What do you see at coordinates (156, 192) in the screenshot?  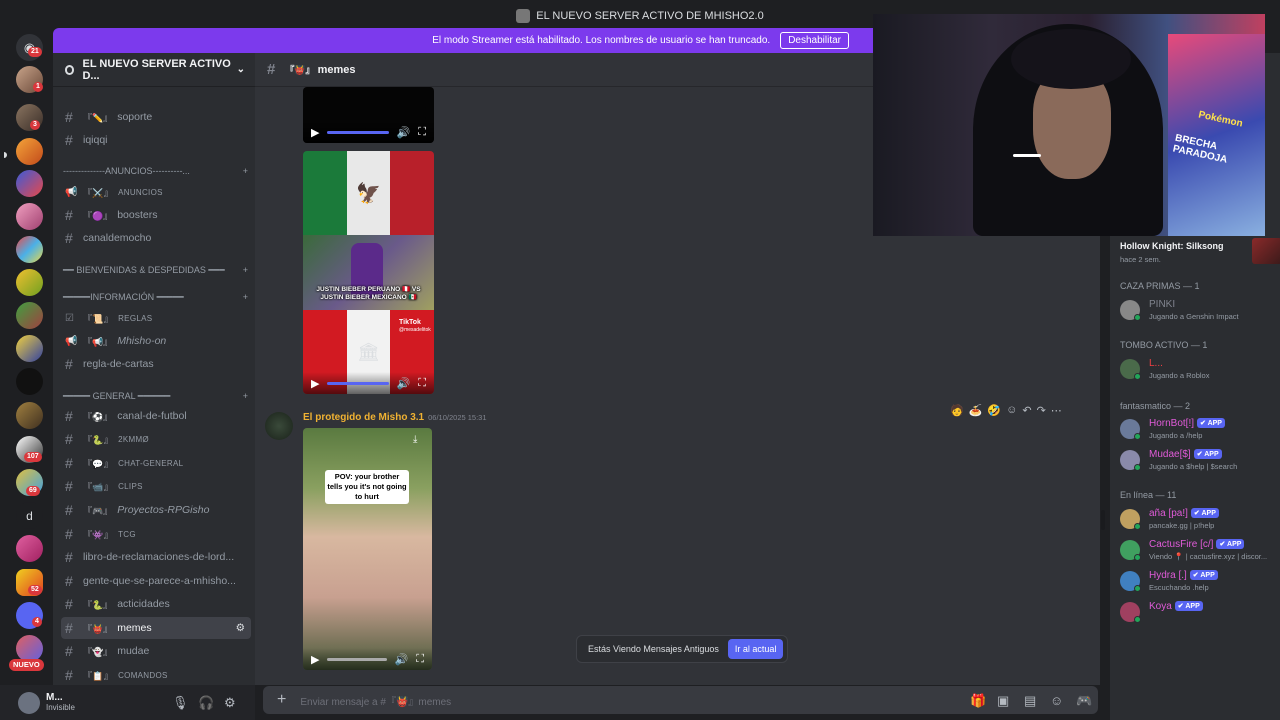 I see `channel-anuncios: 📢 『⚔️』 ANUNCIOS` at bounding box center [156, 192].